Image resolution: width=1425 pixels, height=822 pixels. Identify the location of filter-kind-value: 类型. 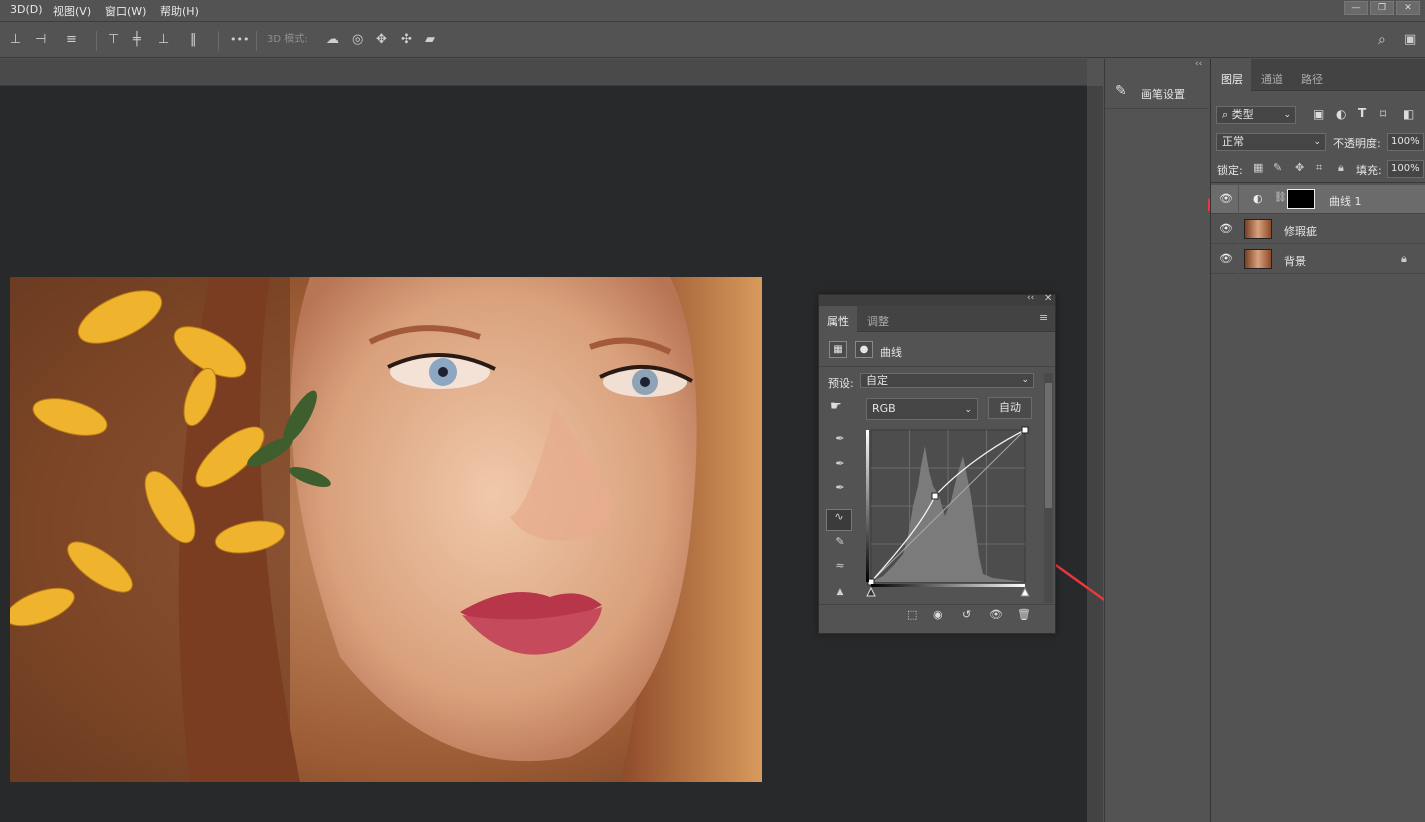
(1242, 114).